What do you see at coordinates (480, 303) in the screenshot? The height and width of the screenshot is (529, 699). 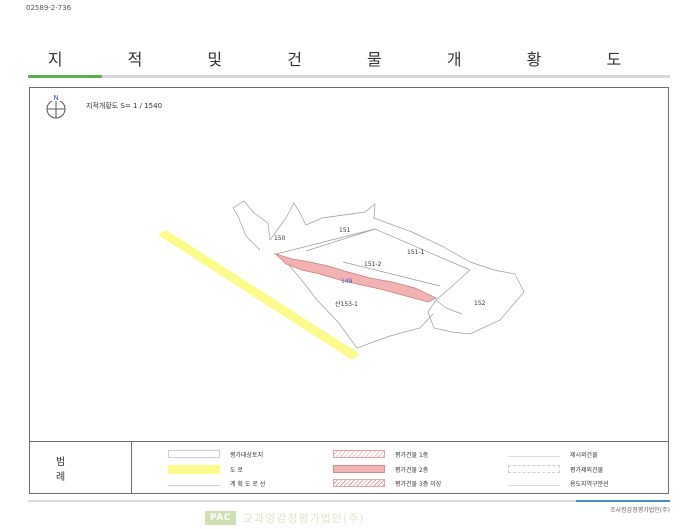 I see `parcel-label-152: 152` at bounding box center [480, 303].